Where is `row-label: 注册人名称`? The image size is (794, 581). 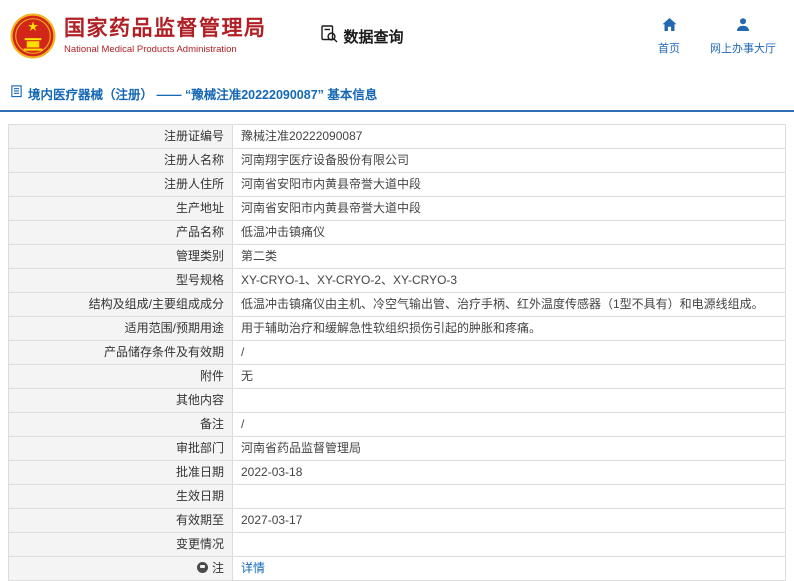
row-label: 注册人名称 is located at coordinates (120, 160).